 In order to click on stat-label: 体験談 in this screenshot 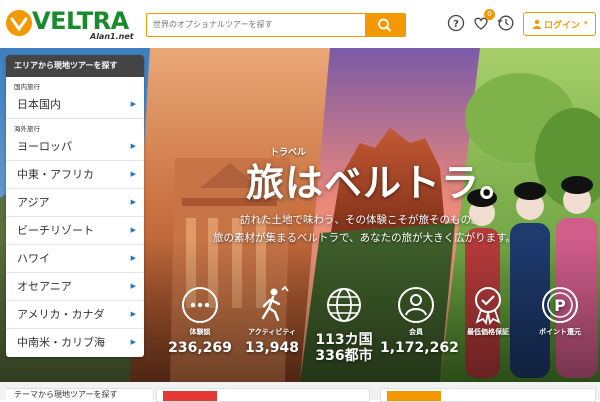, I will do `click(200, 332)`.